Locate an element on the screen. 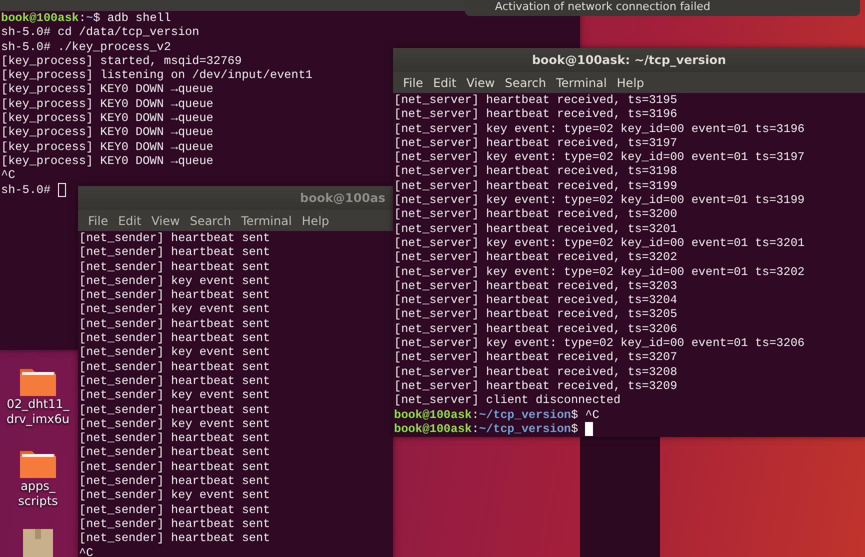 The width and height of the screenshot is (865, 557). terminal-line: [net_server] heartbeat received, ts=3202 is located at coordinates (536, 257).